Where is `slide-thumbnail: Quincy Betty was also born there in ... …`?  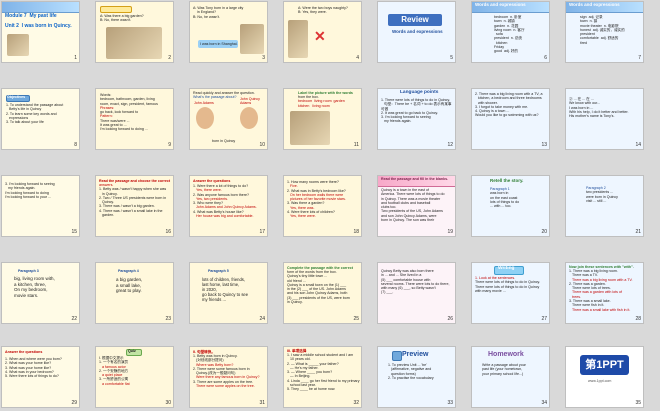
slide-thumbnail: Quincy Betty was also born there in ... … is located at coordinates (416, 293).